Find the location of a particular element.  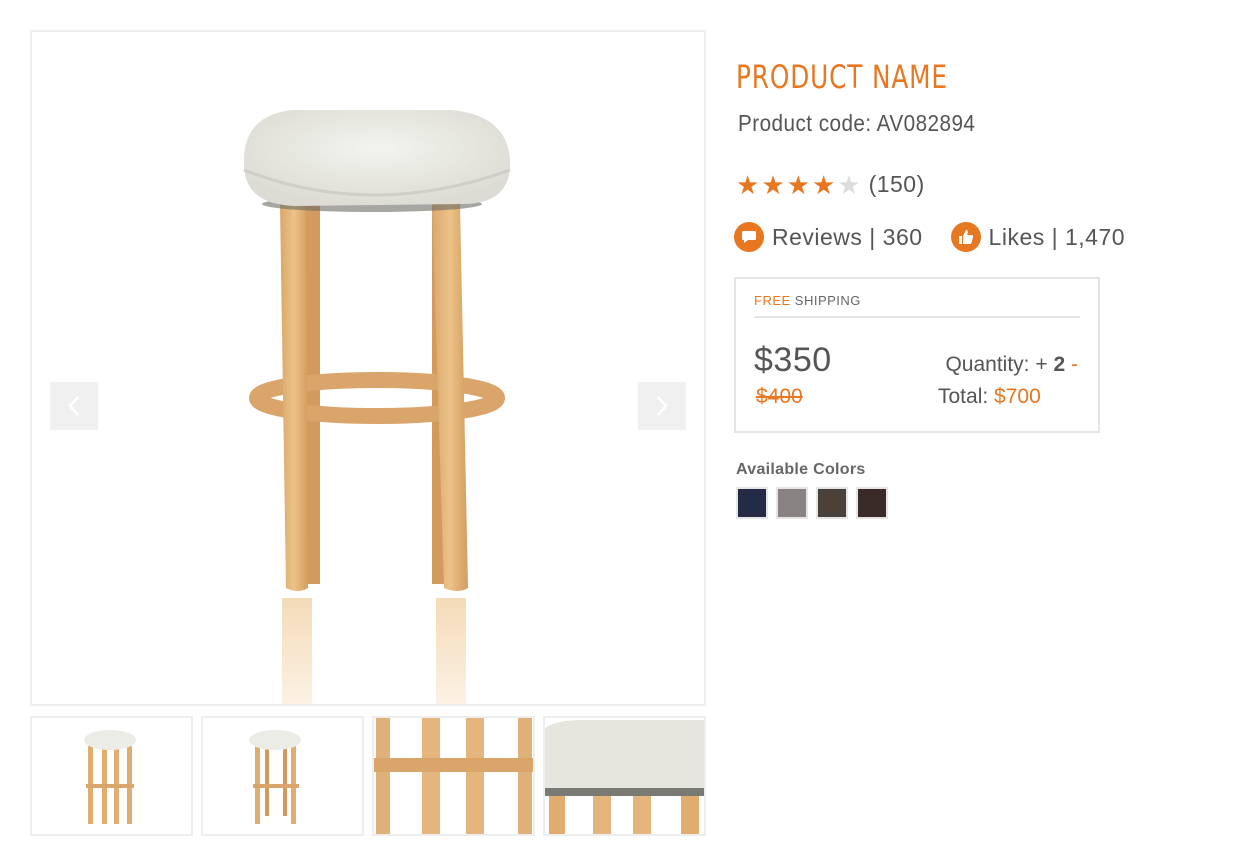

rating-count: (150) is located at coordinates (896, 184).